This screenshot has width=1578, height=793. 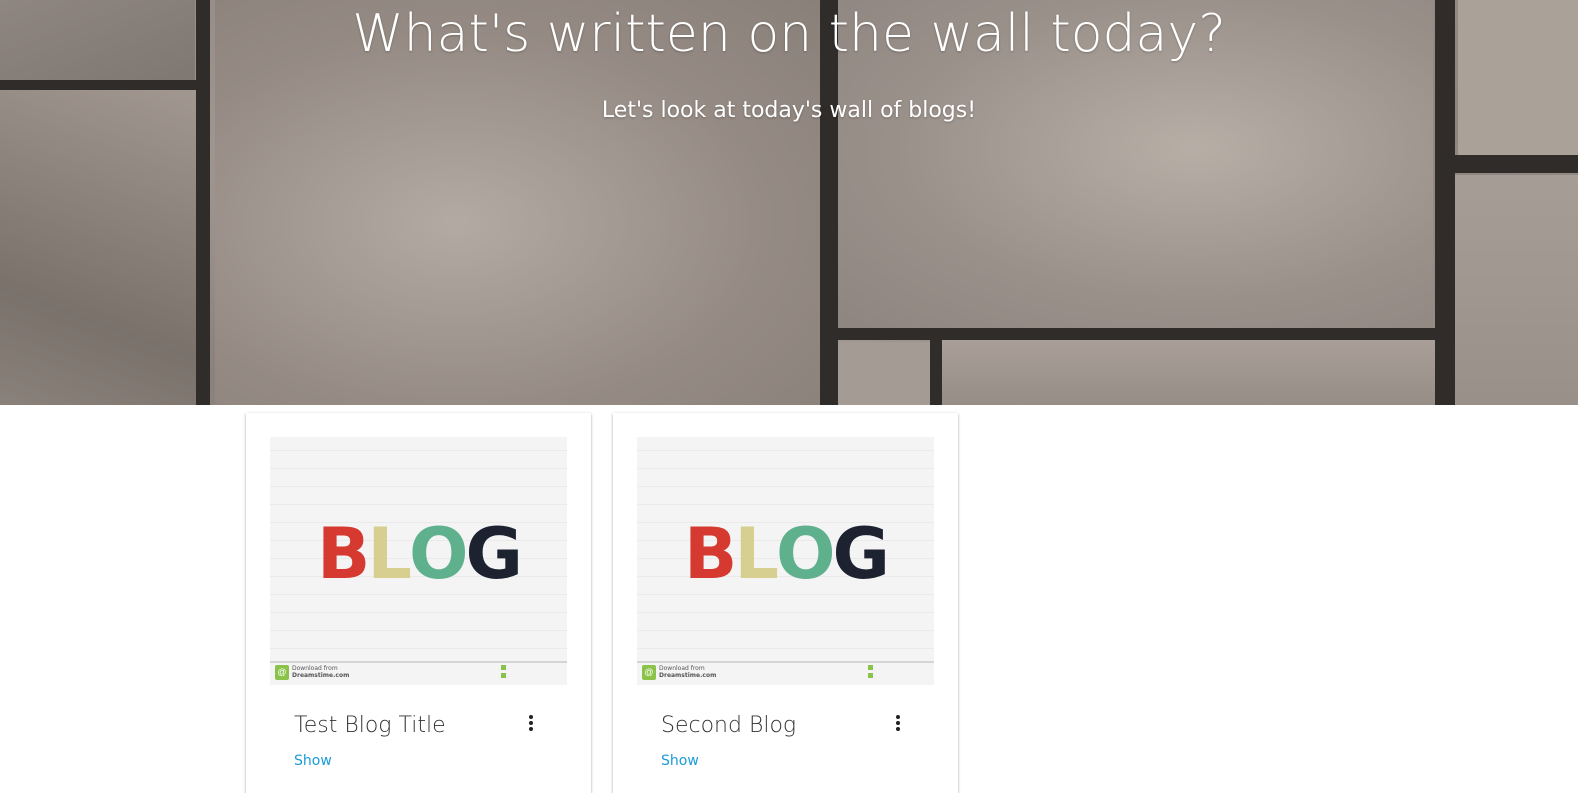 I want to click on blog-card-title: Test Blog Title, so click(x=370, y=725).